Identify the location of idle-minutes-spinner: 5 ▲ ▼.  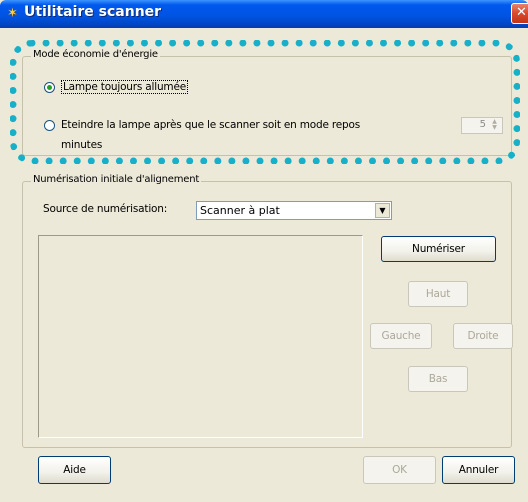
(482, 125).